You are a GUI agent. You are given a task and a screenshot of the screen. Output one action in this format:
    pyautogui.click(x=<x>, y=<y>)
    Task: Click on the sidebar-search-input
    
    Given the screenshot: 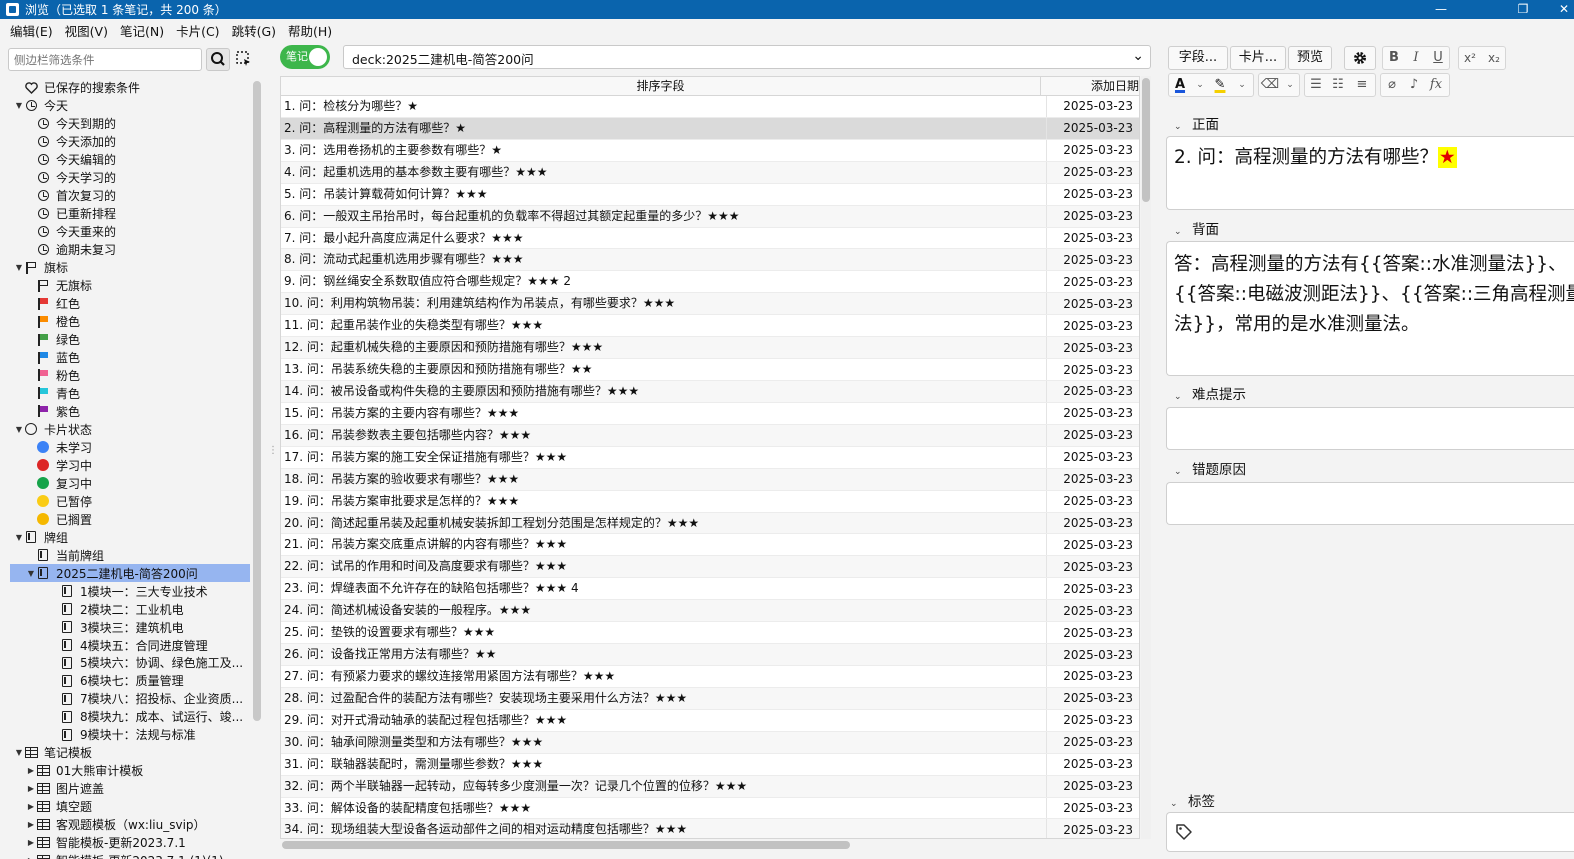 What is the action you would take?
    pyautogui.click(x=105, y=59)
    